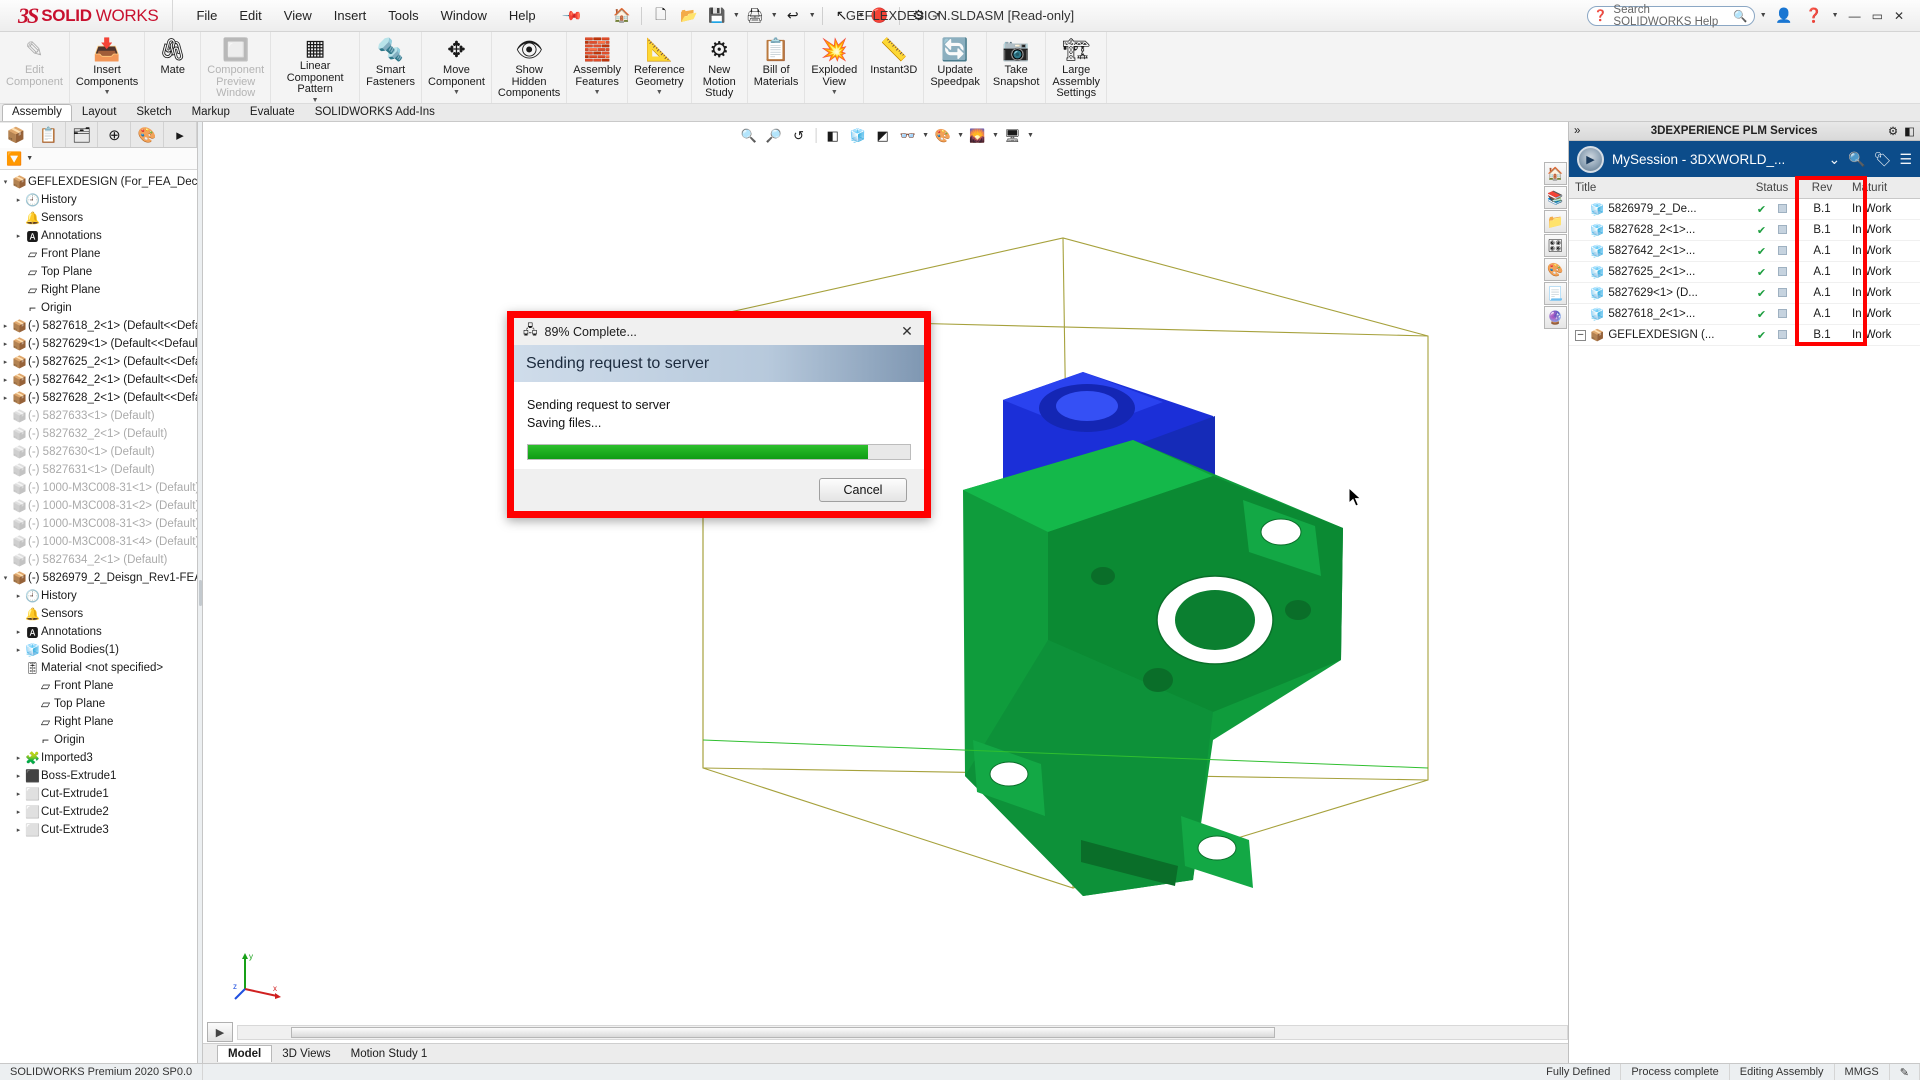  What do you see at coordinates (530, 67) in the screenshot?
I see `ribbon-show-hidden-components: 👁 Show Hidden Components` at bounding box center [530, 67].